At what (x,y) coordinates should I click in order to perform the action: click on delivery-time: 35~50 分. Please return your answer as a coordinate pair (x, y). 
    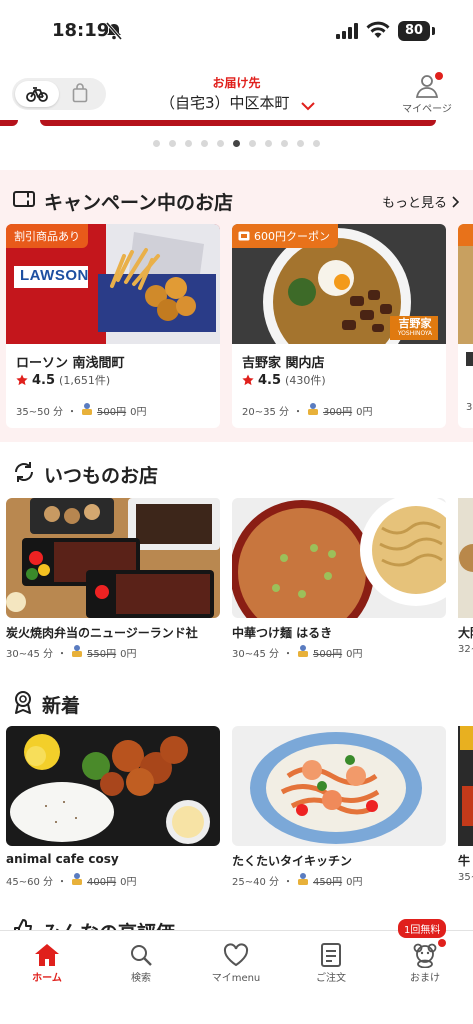
    Looking at the image, I should click on (40, 412).